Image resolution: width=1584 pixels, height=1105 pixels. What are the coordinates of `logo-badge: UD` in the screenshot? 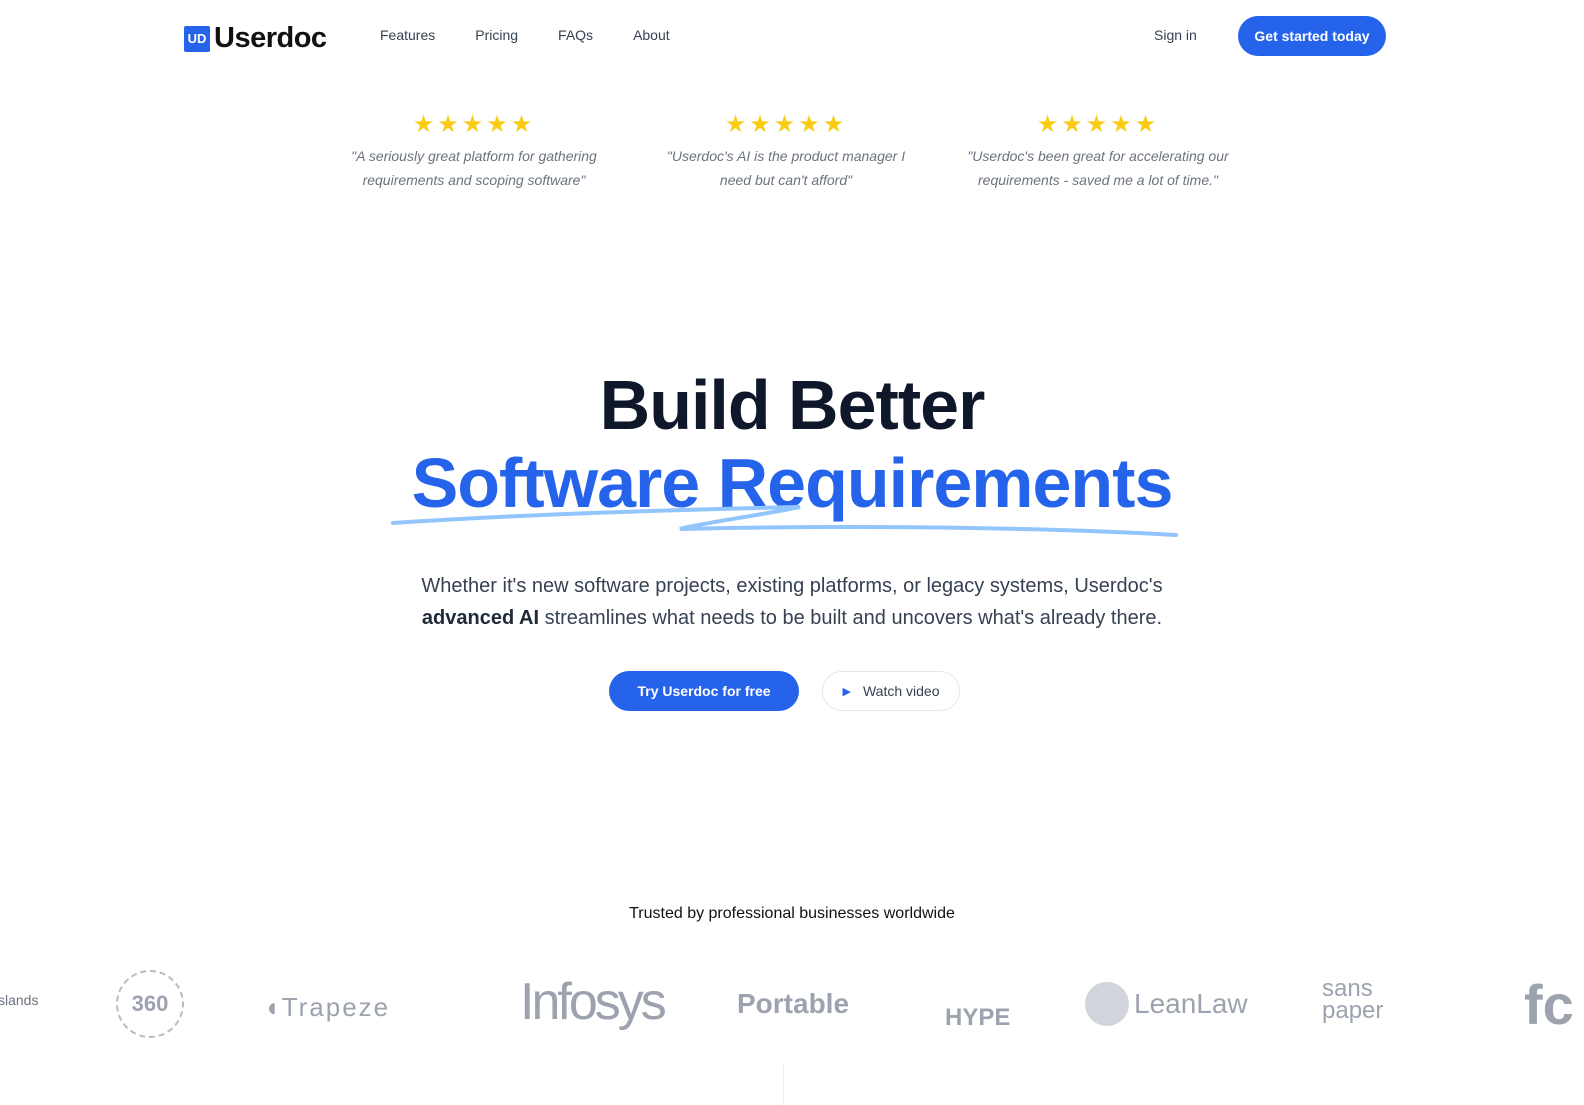 It's located at (197, 38).